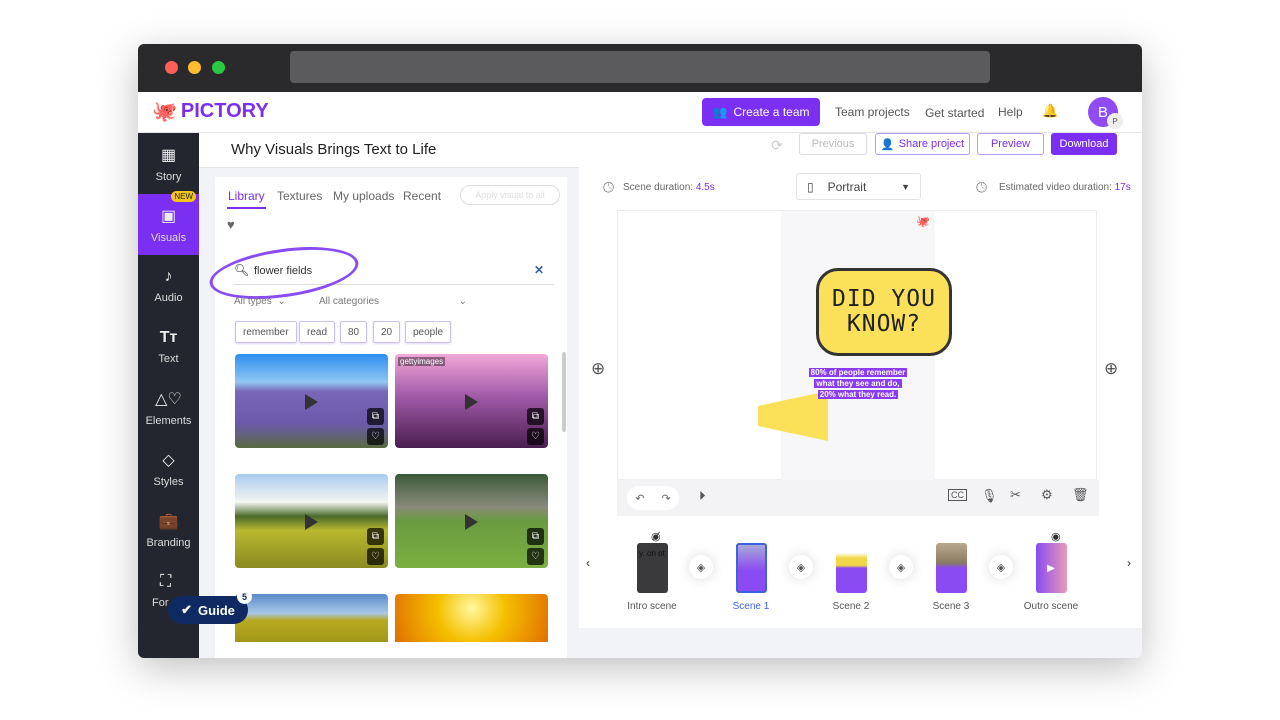 This screenshot has height=720, width=1280. What do you see at coordinates (428, 332) in the screenshot?
I see `keyword-chip: people` at bounding box center [428, 332].